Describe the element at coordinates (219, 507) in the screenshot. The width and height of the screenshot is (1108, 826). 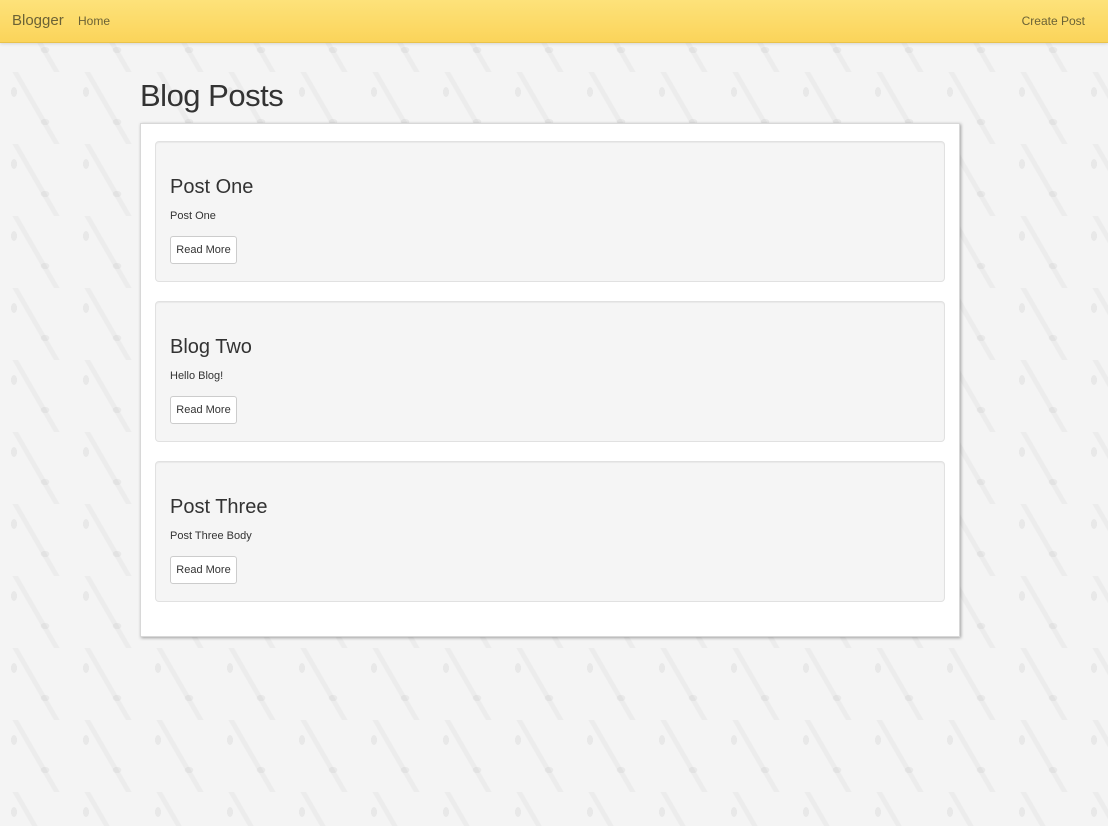
I see `post-title: Post Three` at that location.